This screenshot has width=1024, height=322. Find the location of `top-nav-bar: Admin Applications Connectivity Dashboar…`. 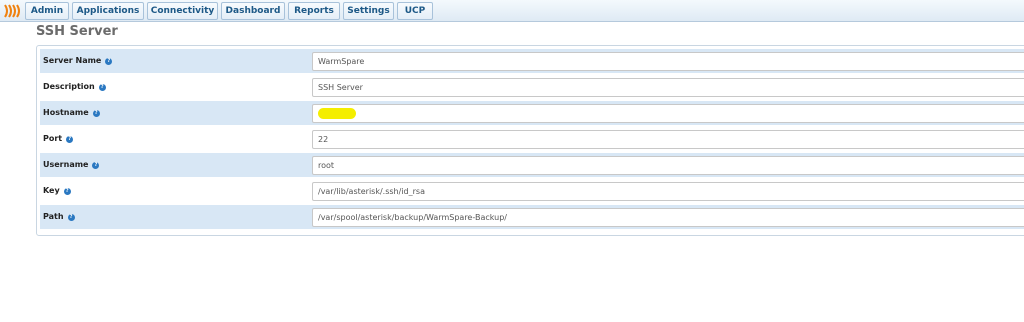

top-nav-bar: Admin Applications Connectivity Dashboar… is located at coordinates (512, 11).